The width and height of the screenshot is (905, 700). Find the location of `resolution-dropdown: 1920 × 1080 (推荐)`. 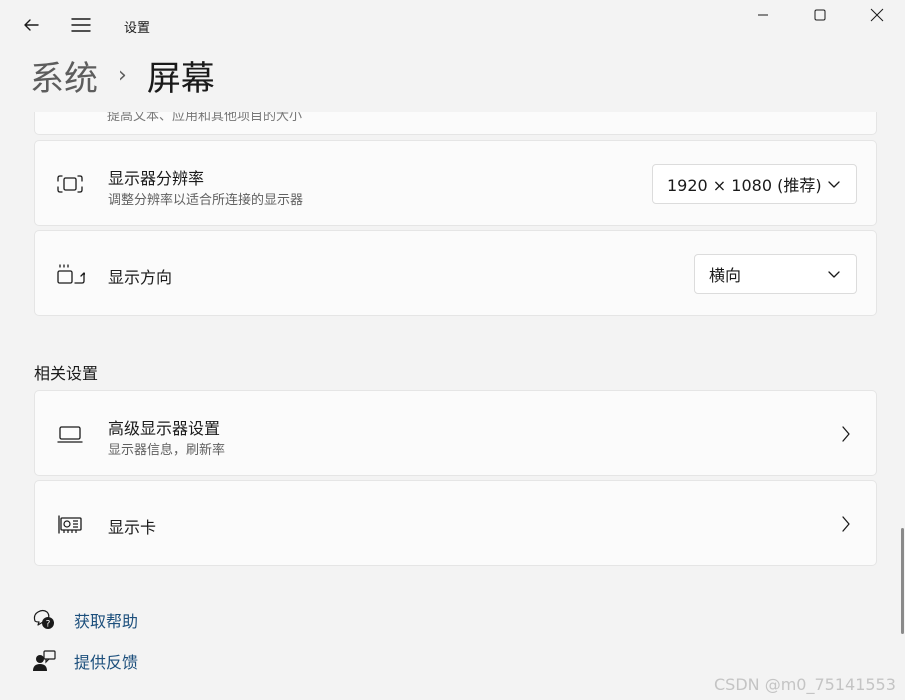

resolution-dropdown: 1920 × 1080 (推荐) is located at coordinates (754, 184).